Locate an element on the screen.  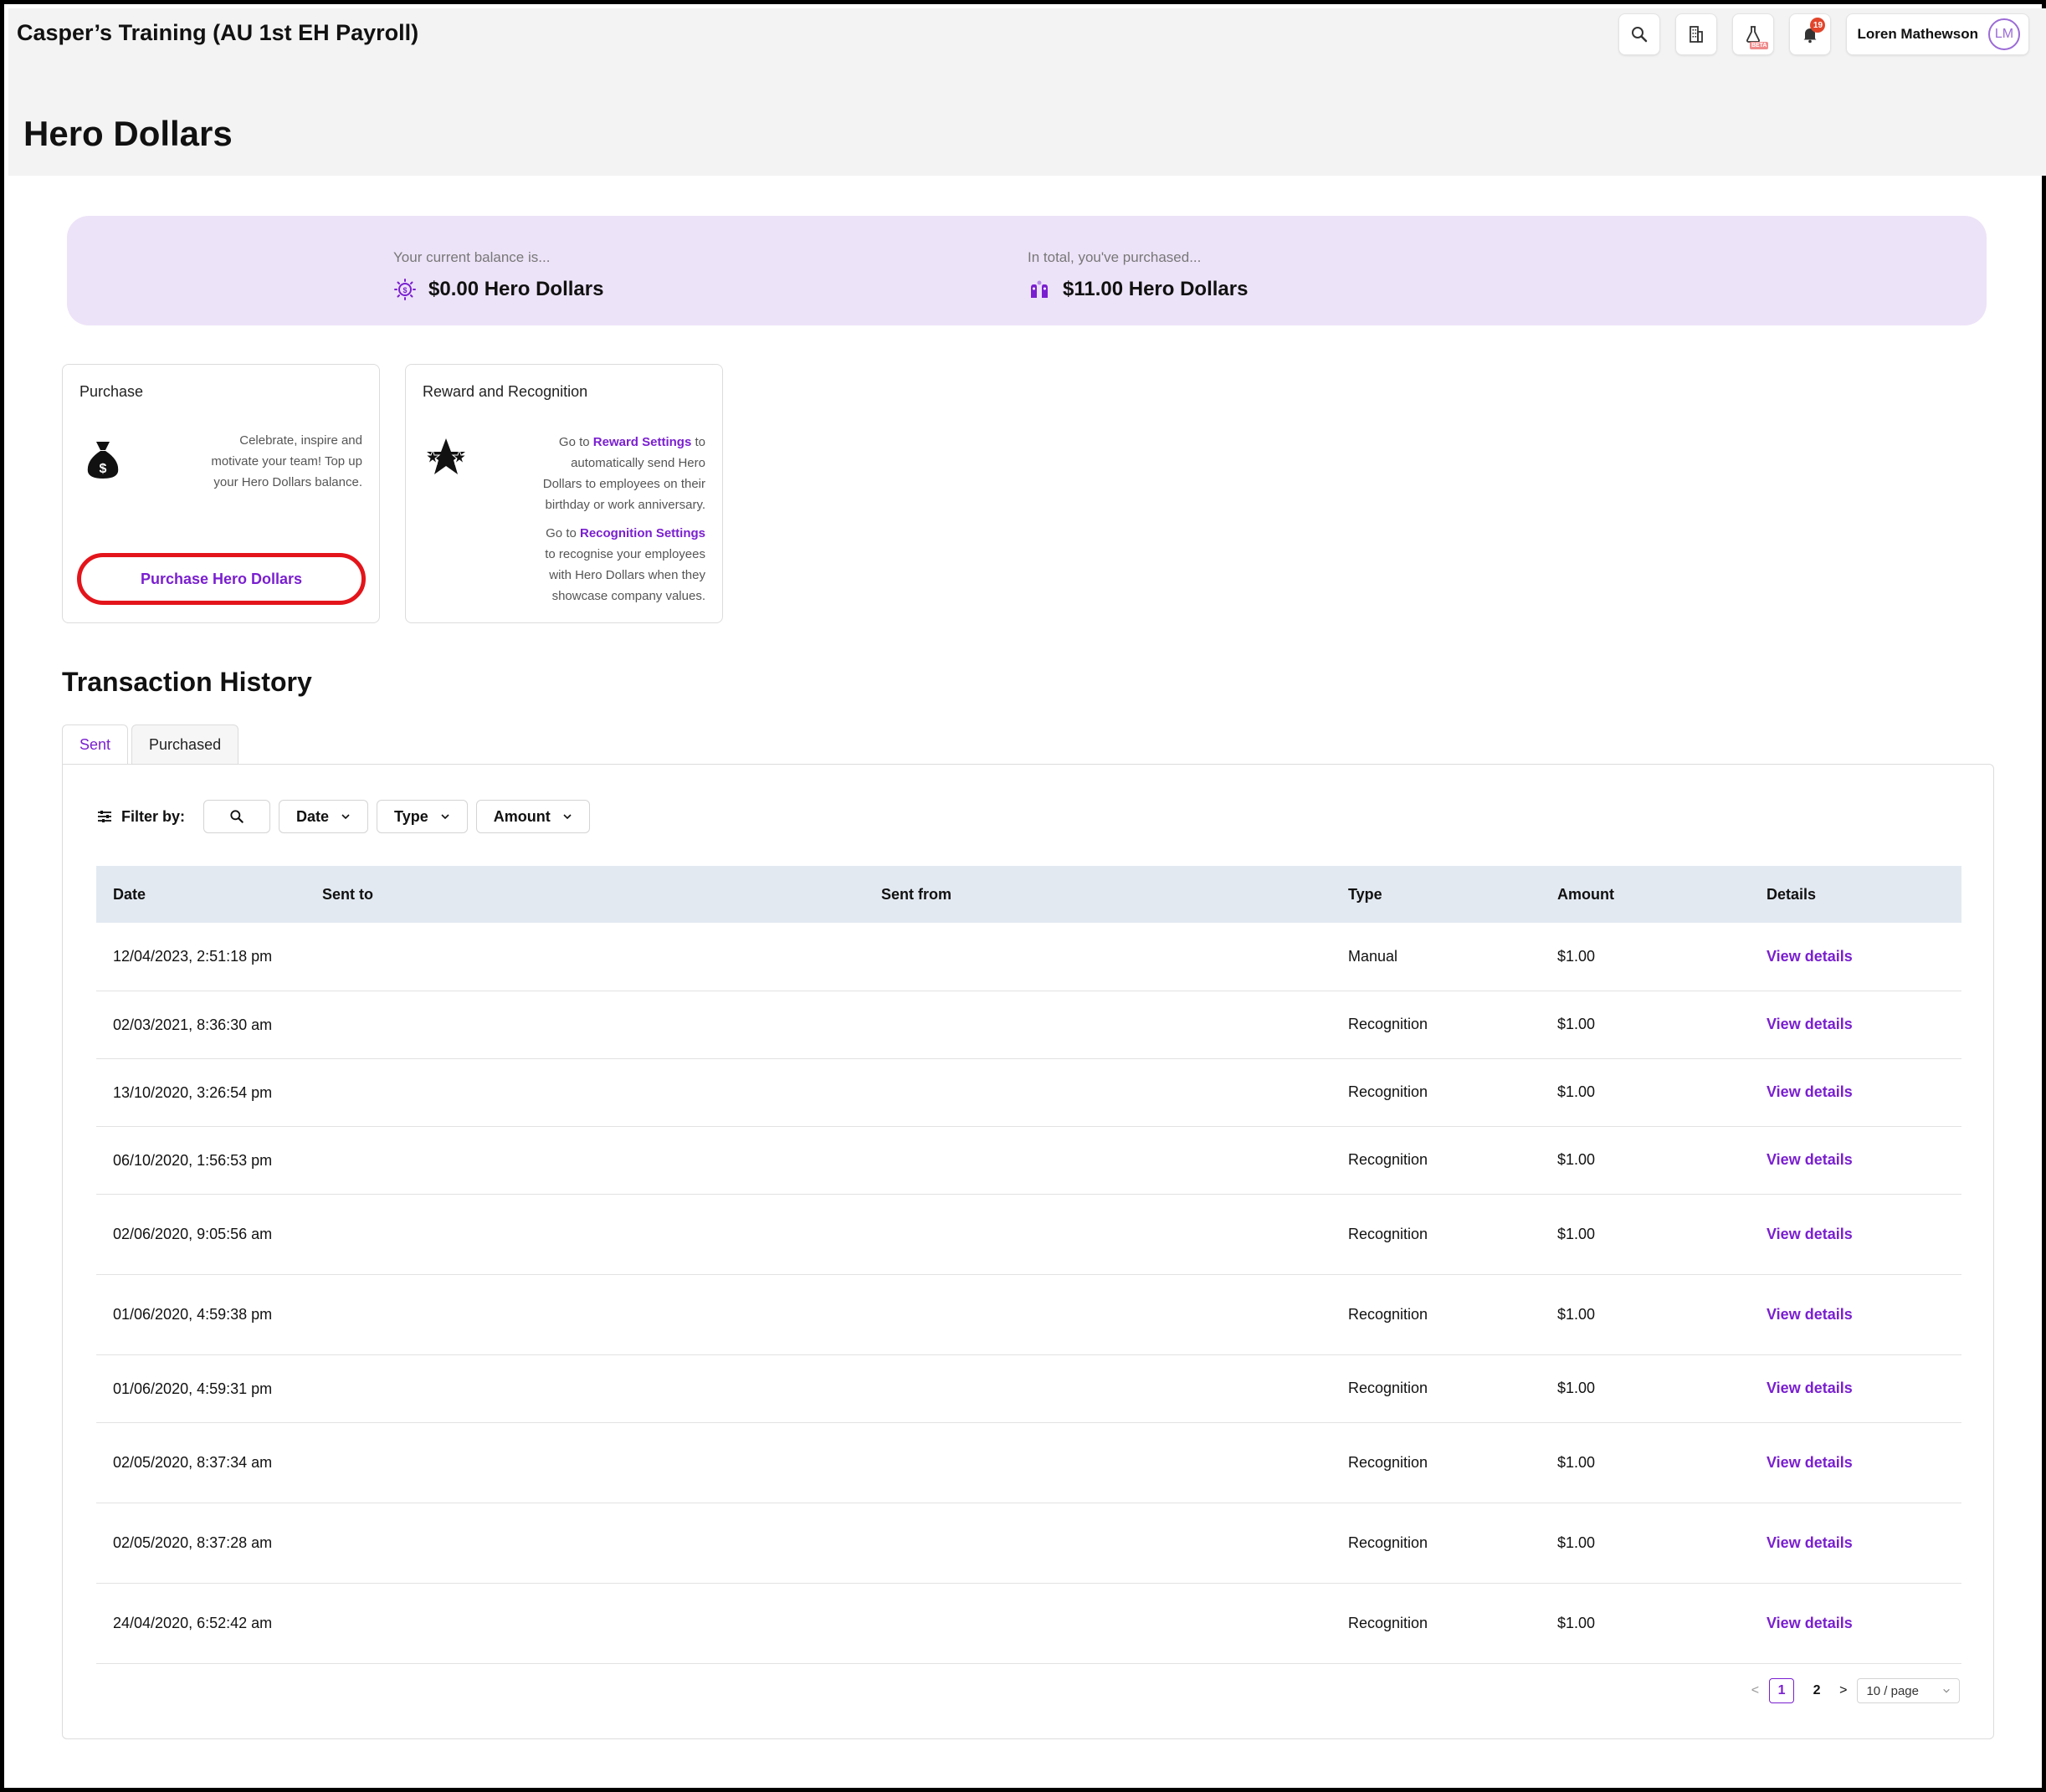
reward-card-title: Reward and Recognition is located at coordinates (506, 391).